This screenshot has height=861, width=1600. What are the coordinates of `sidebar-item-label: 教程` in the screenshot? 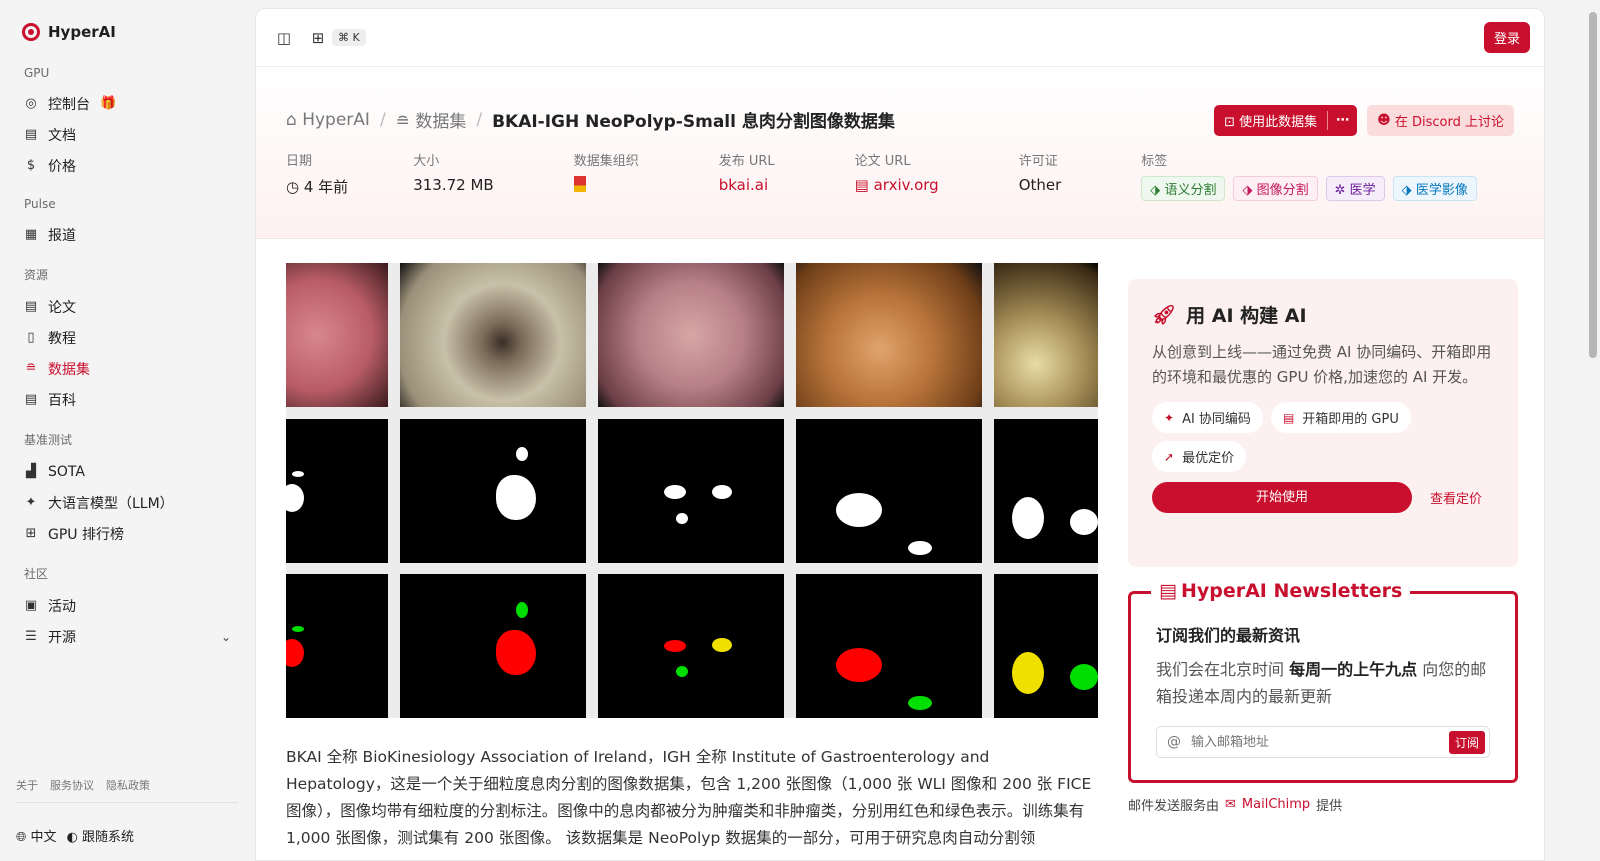 It's located at (62, 338).